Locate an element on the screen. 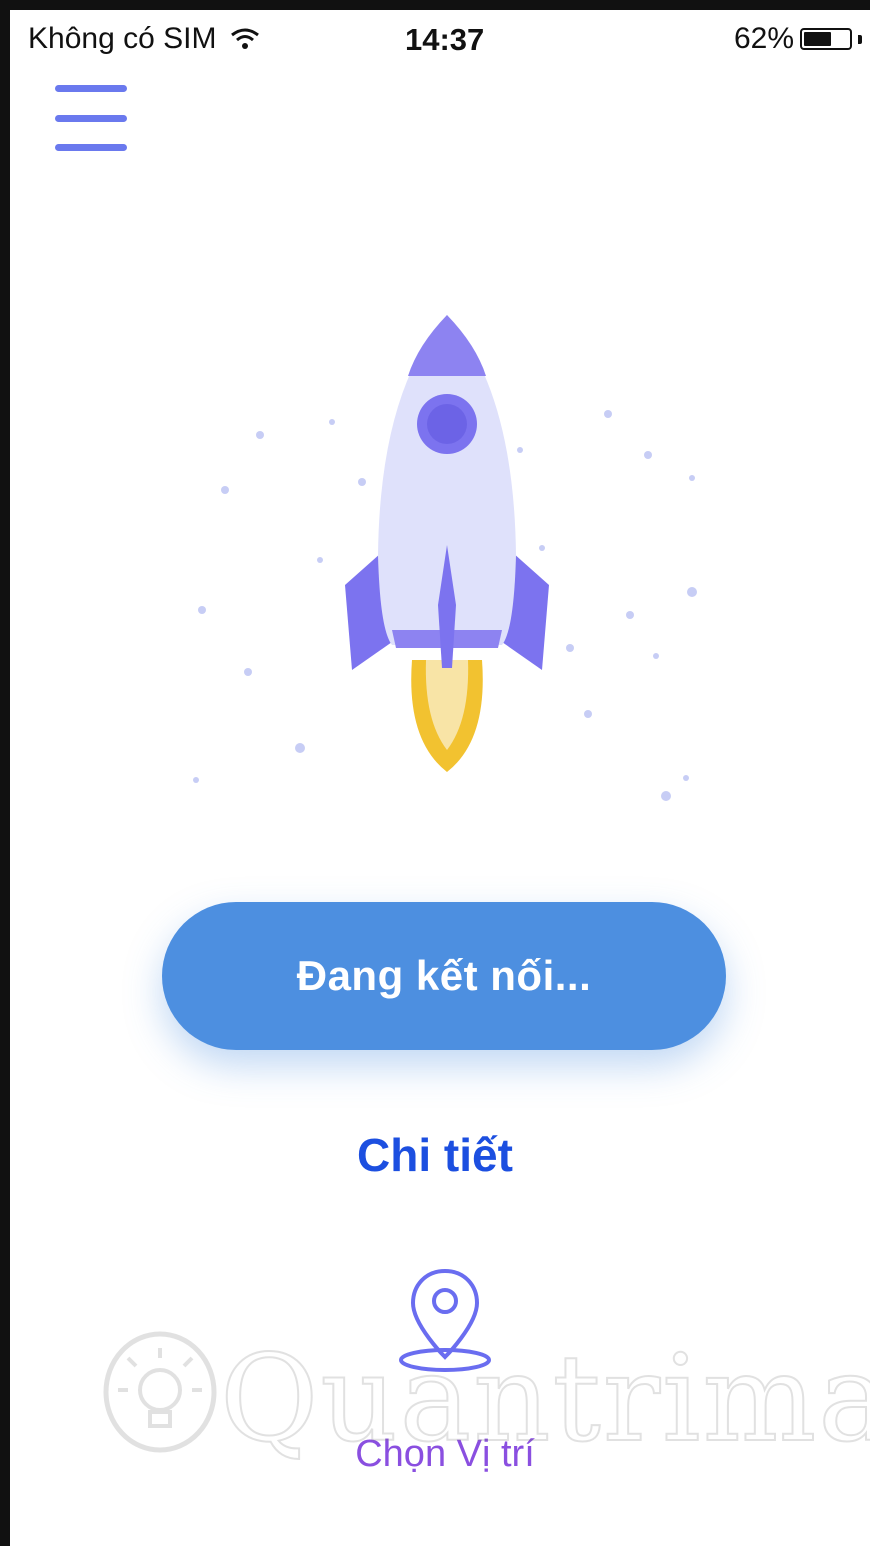 Image resolution: width=870 pixels, height=1546 pixels. battery-percent: 62% is located at coordinates (763, 38).